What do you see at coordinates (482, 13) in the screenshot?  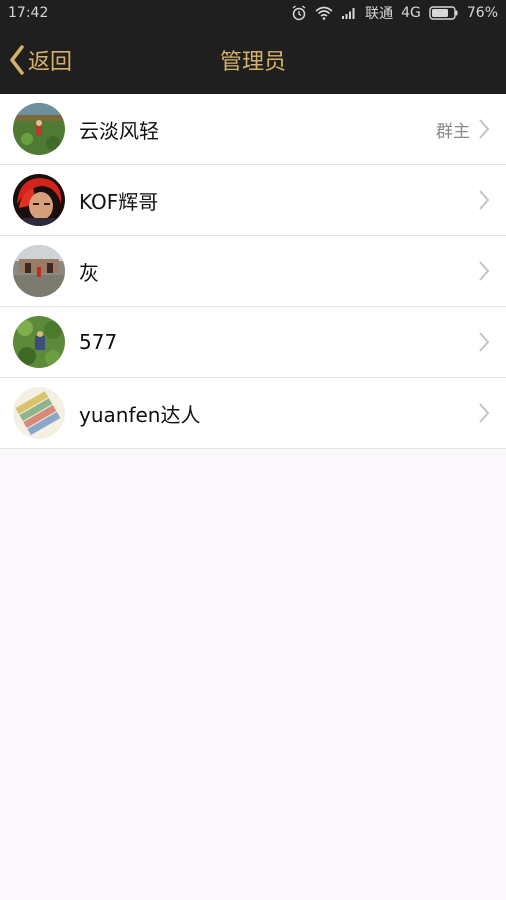 I see `battery-percent: 76%` at bounding box center [482, 13].